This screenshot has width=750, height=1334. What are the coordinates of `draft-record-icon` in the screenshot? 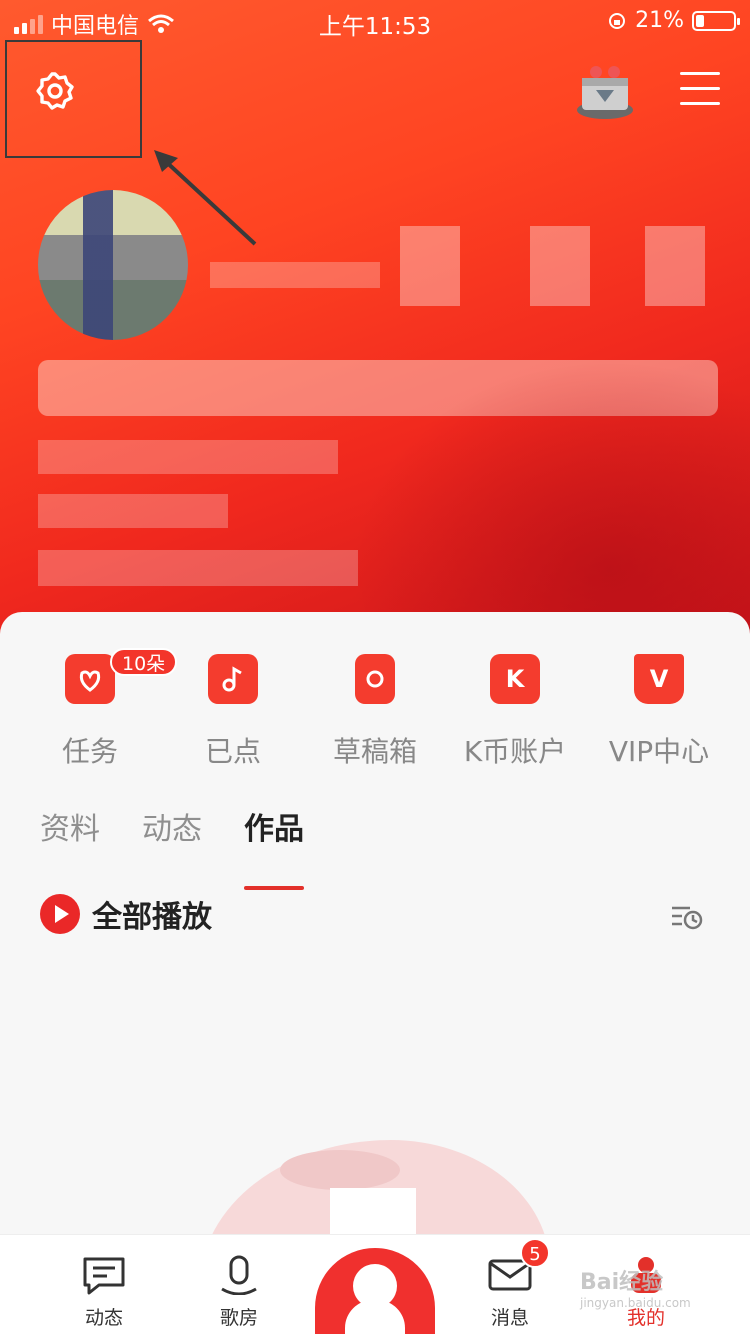 It's located at (375, 679).